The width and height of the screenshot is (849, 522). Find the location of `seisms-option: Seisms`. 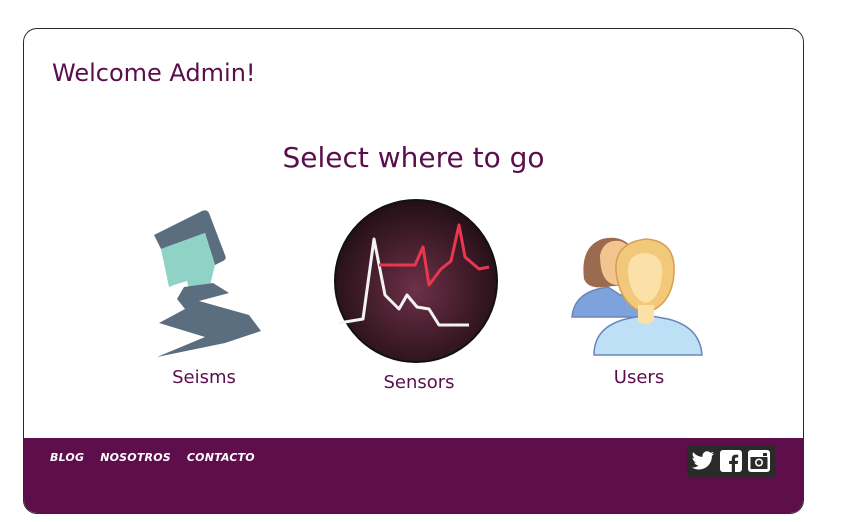

seisms-option: Seisms is located at coordinates (204, 298).